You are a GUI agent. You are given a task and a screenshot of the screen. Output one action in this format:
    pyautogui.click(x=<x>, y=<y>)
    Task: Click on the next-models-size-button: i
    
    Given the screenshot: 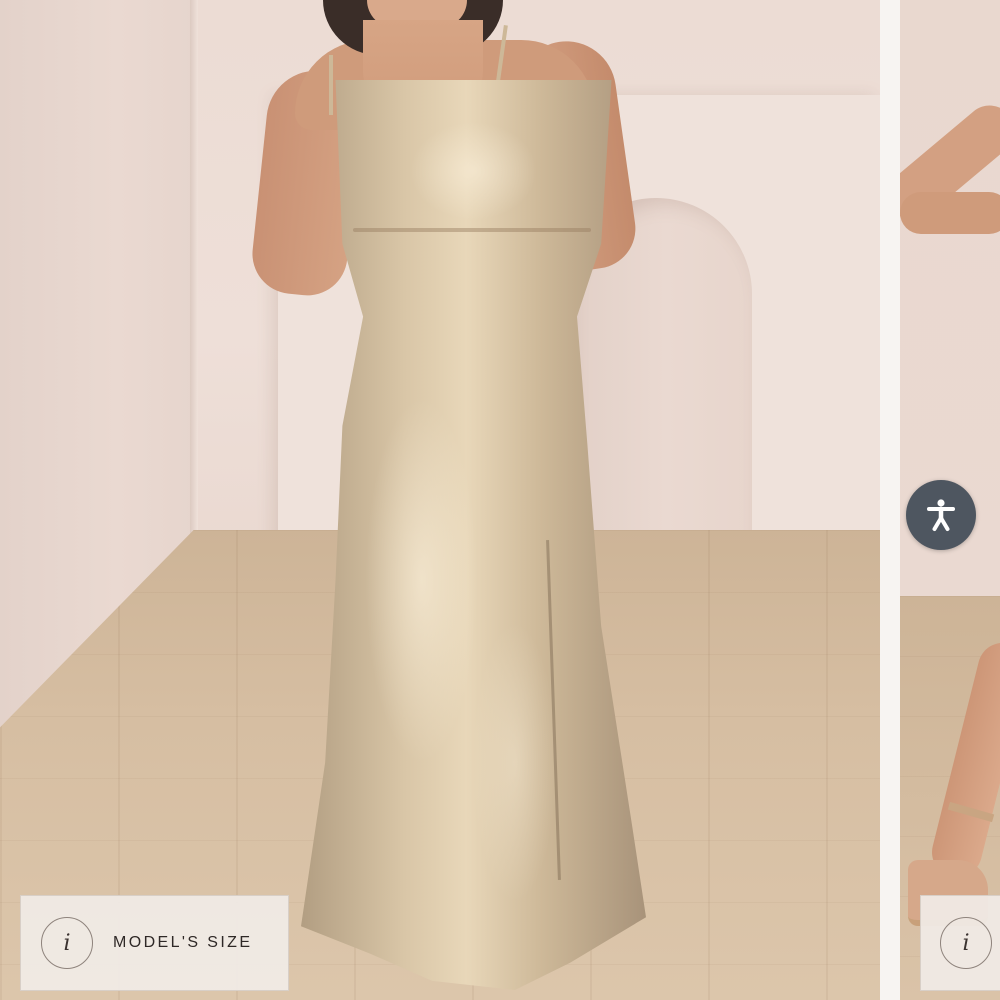 What is the action you would take?
    pyautogui.click(x=960, y=943)
    